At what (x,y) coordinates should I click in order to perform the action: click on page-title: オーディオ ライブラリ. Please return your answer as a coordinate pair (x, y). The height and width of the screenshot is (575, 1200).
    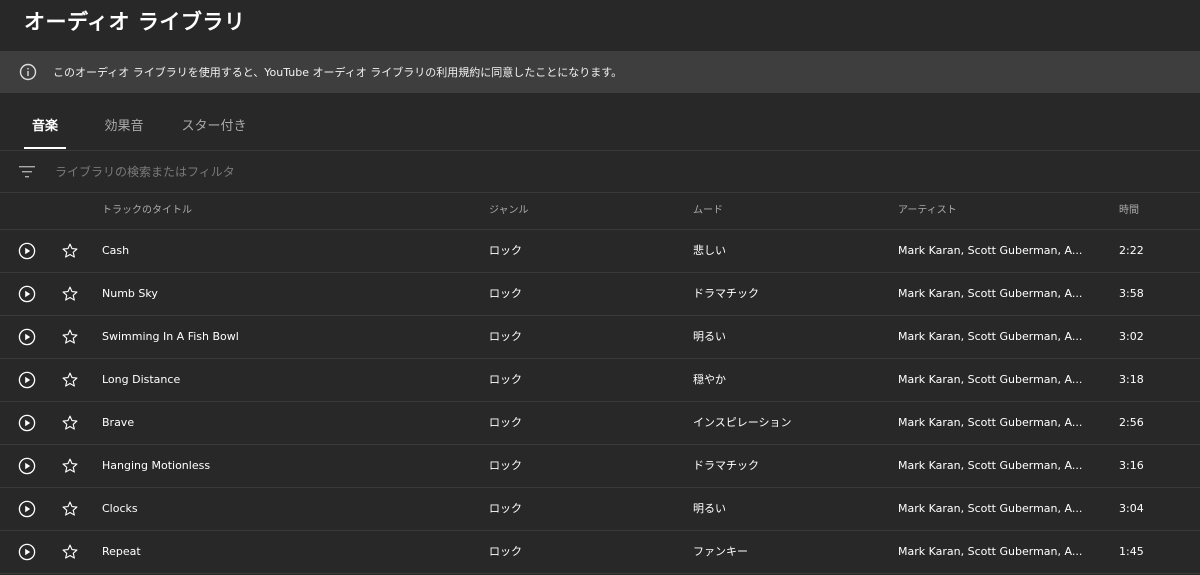
    Looking at the image, I should click on (135, 22).